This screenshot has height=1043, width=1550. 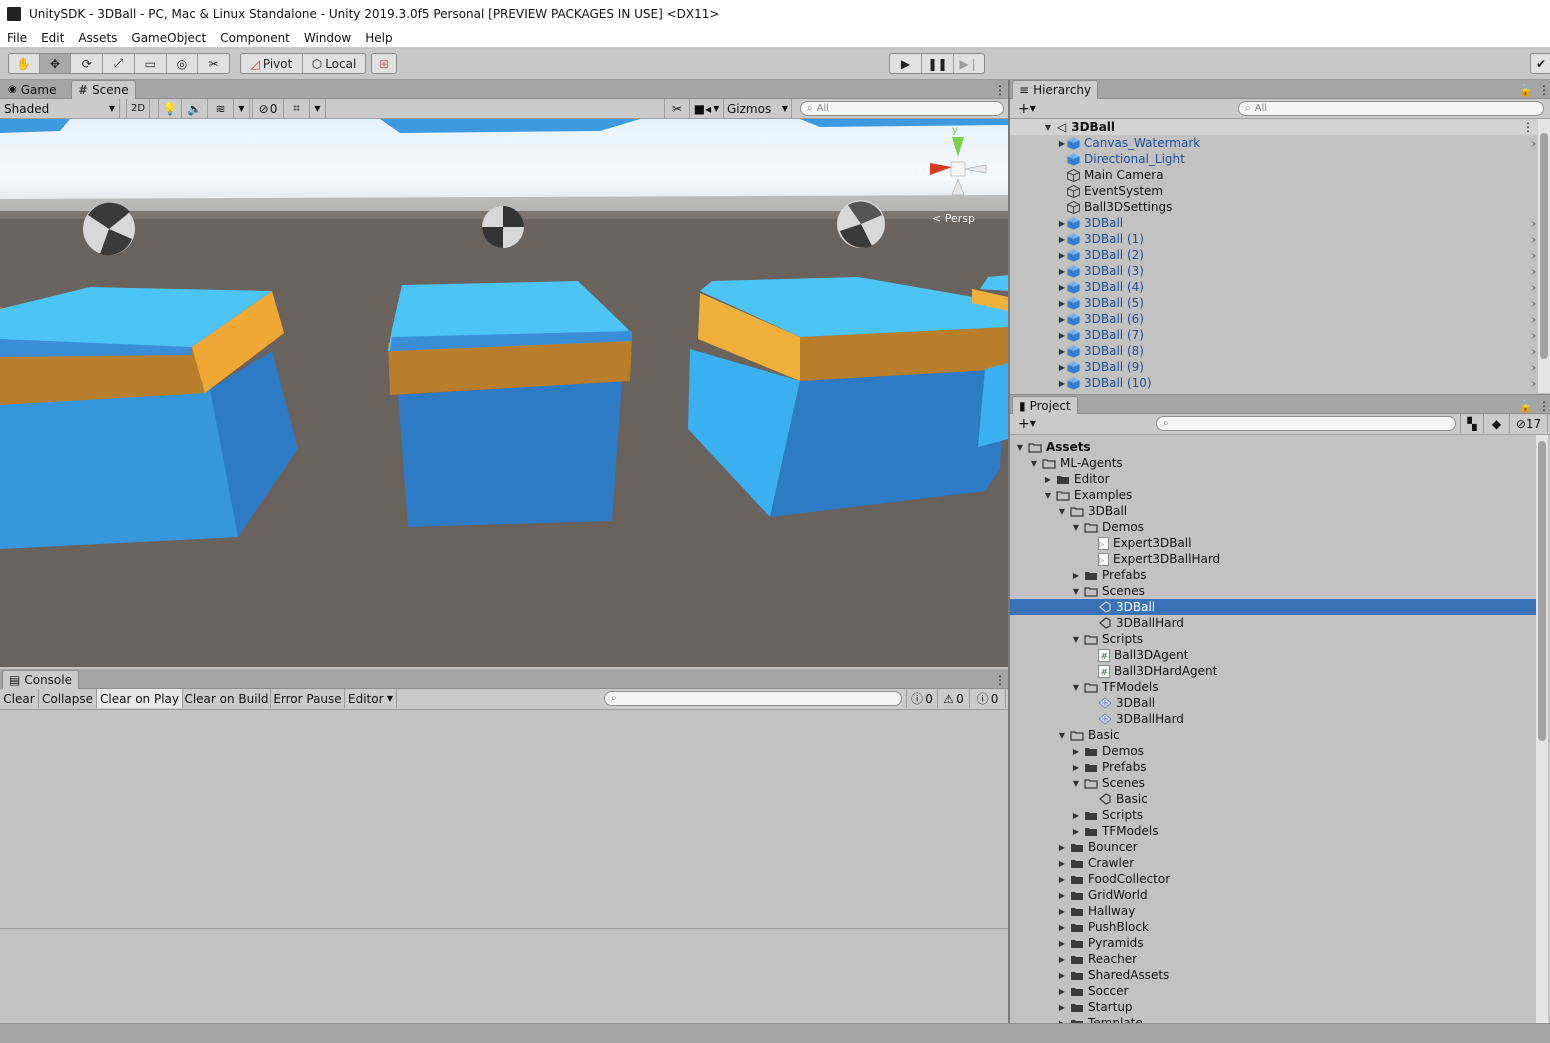 I want to click on lighting-icon: 💡, so click(x=170, y=108).